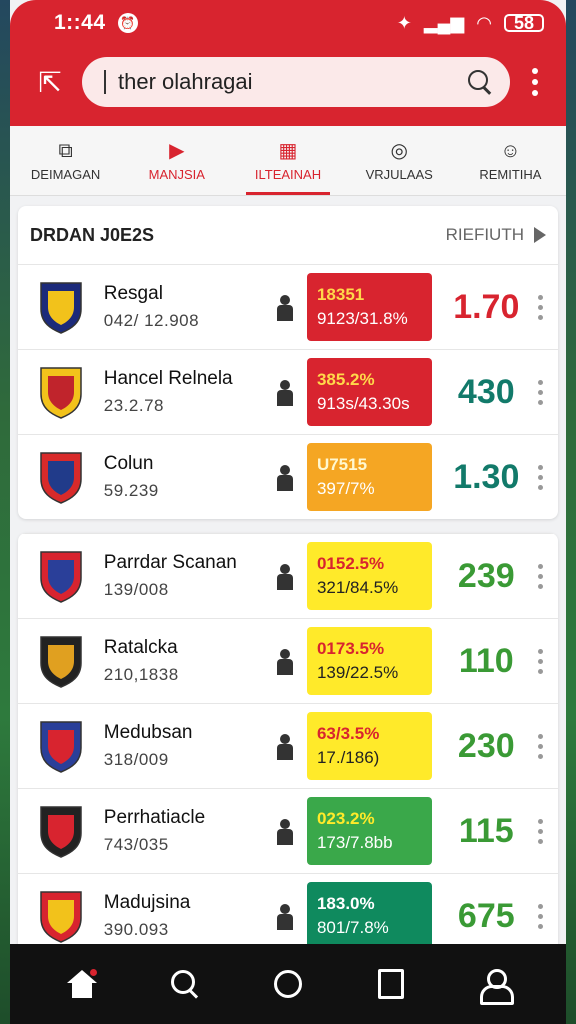 The width and height of the screenshot is (576, 1024). I want to click on tab-2: ▦ ILTEAINAH, so click(287, 160).